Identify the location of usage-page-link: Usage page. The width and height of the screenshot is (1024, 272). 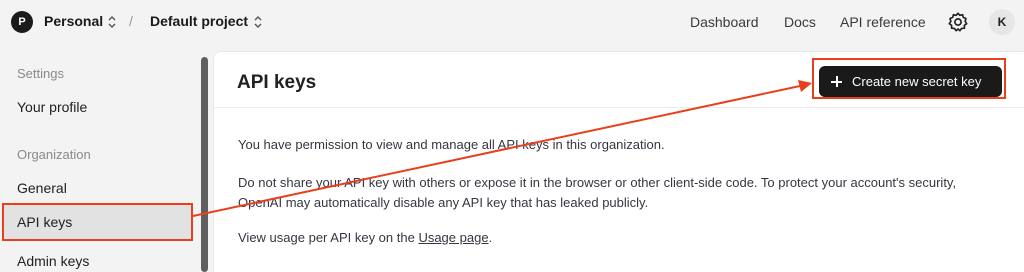
(453, 237).